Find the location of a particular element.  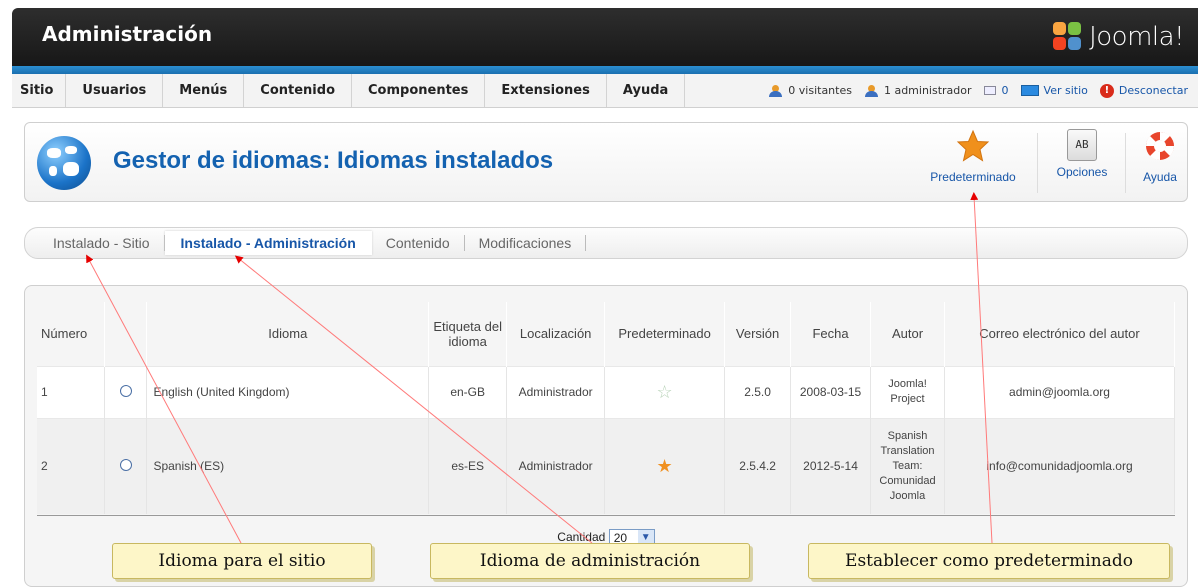

row-default: ★ is located at coordinates (665, 465).